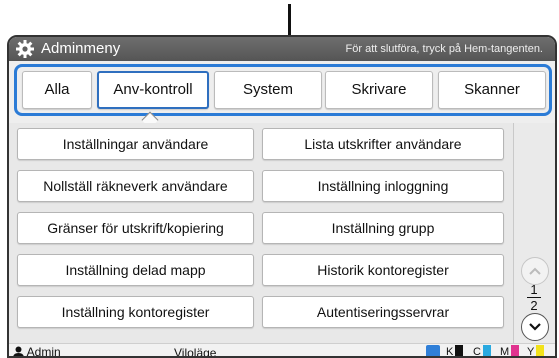  I want to click on ink-swatch-m, so click(515, 350).